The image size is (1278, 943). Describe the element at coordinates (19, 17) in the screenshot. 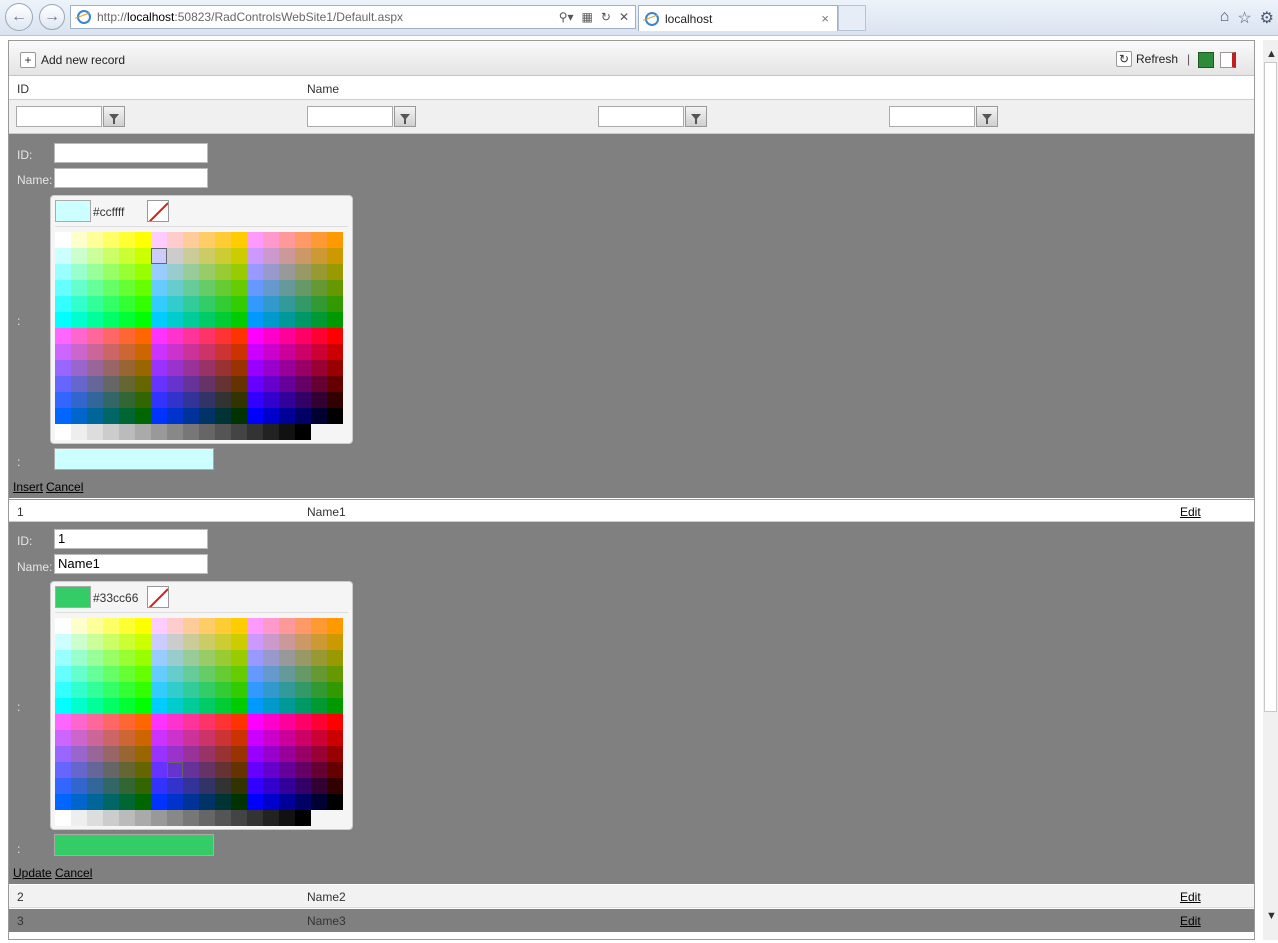

I see `back-button: ←` at that location.